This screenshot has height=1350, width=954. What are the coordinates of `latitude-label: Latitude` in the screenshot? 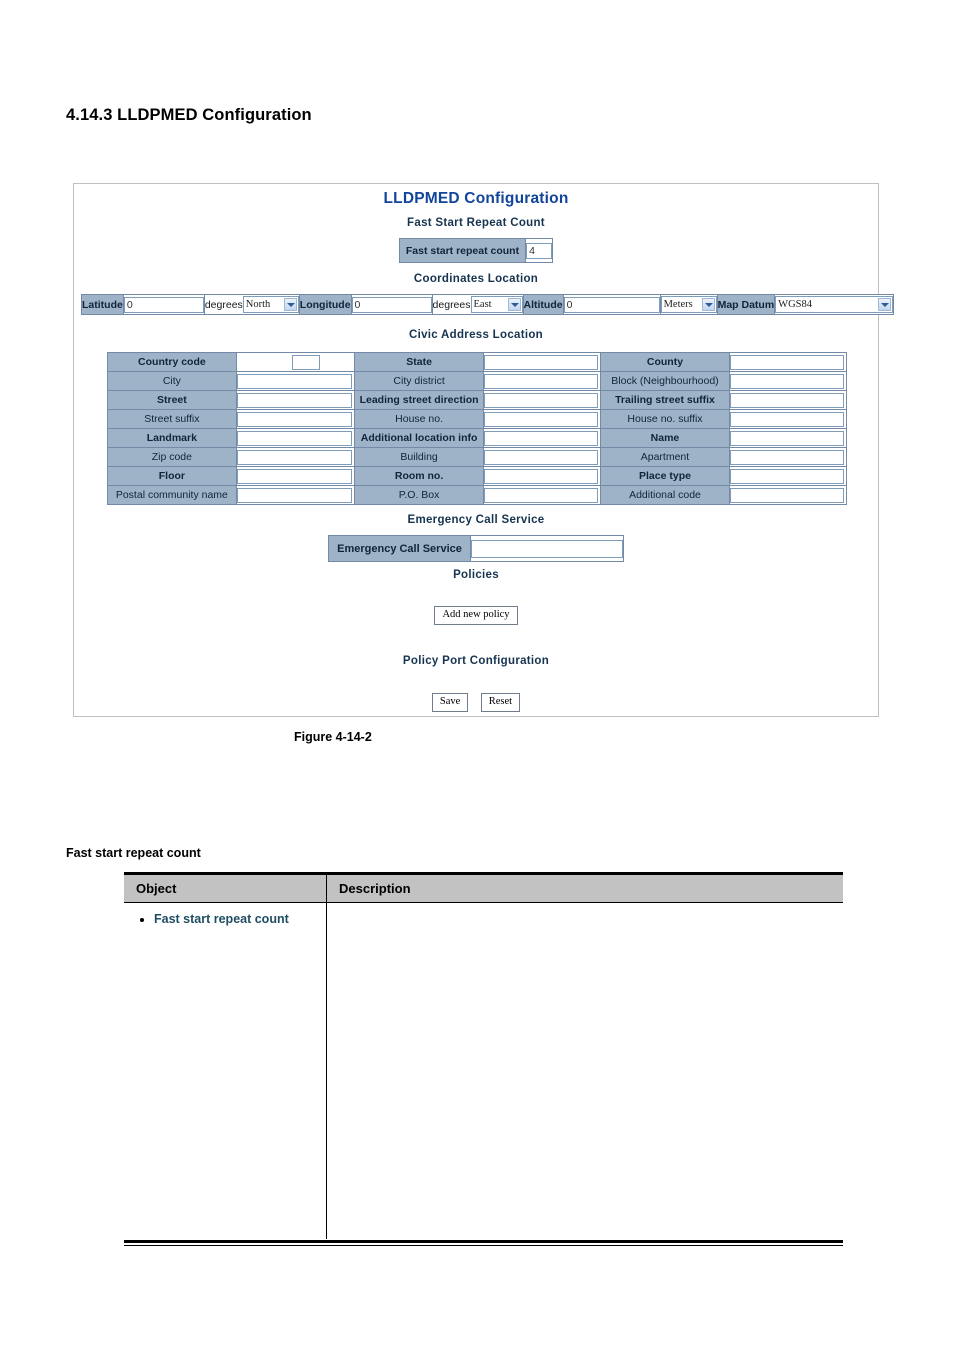 It's located at (102, 304).